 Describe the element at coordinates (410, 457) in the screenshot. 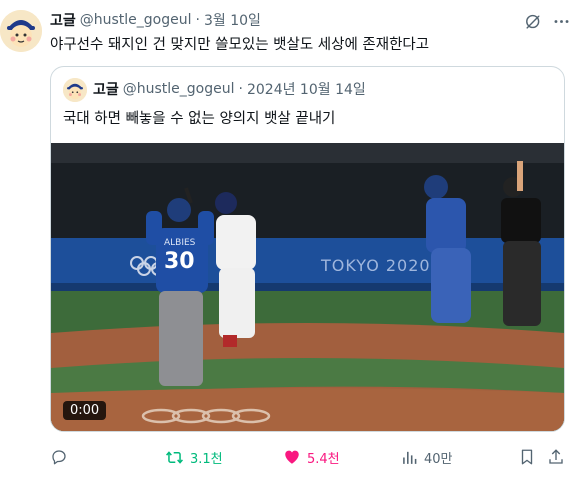

I see `views-icon` at that location.